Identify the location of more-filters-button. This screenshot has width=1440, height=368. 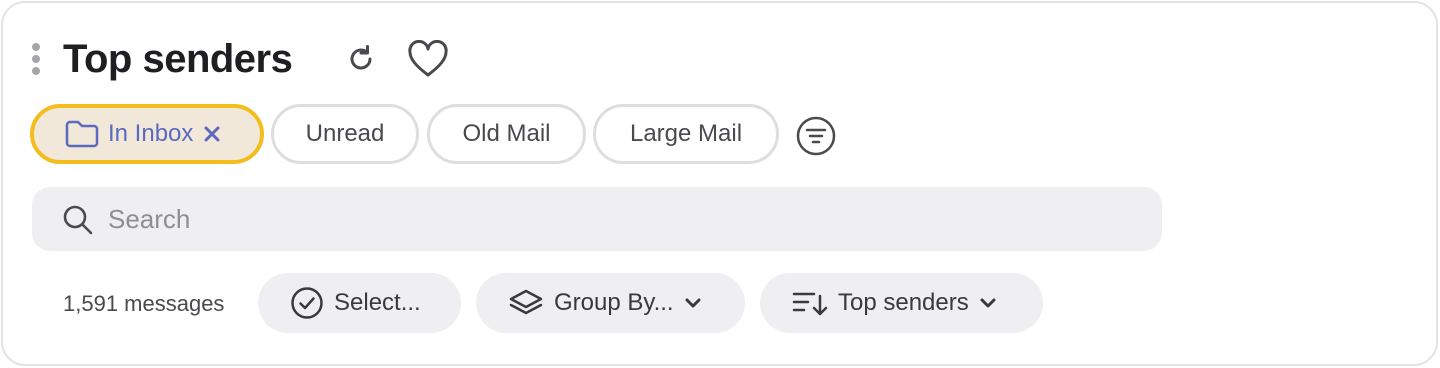
(816, 136).